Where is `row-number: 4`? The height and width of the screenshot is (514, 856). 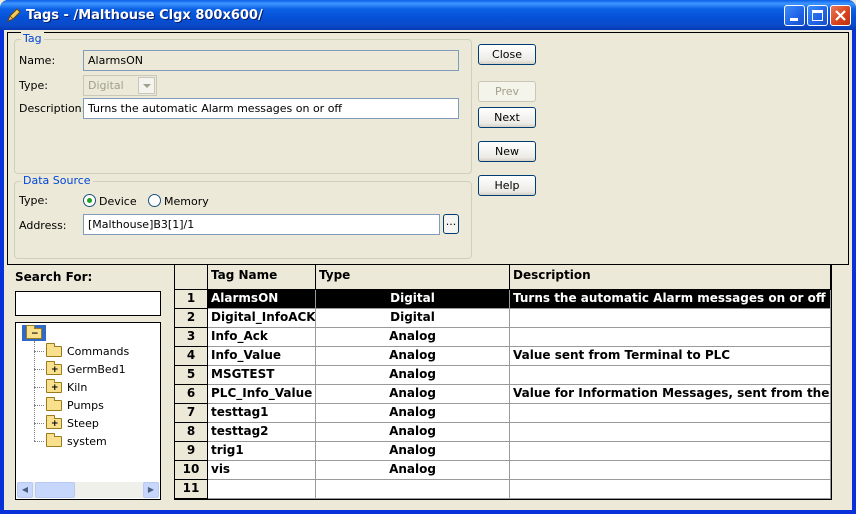 row-number: 4 is located at coordinates (191, 356).